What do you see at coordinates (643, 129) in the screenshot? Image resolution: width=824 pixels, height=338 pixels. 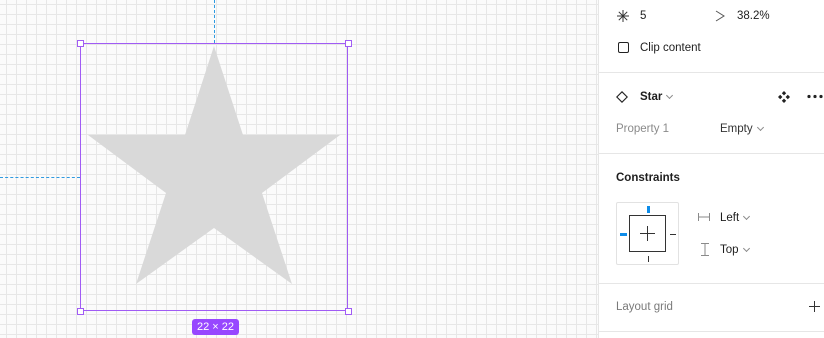 I see `property-label: Property 1` at bounding box center [643, 129].